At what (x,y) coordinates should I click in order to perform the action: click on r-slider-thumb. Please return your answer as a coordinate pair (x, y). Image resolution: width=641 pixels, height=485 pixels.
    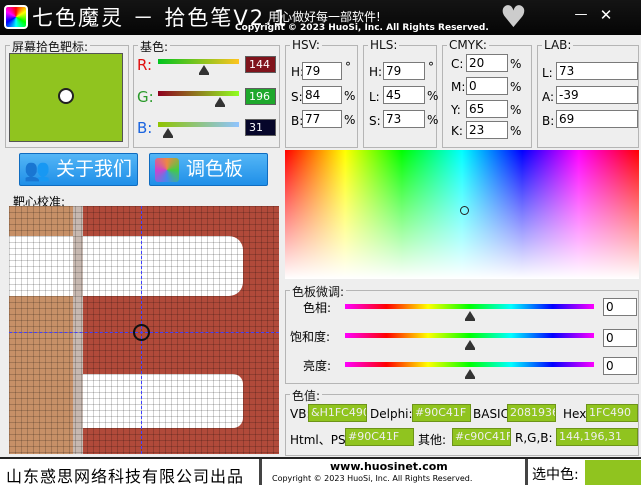
    Looking at the image, I should click on (203, 70).